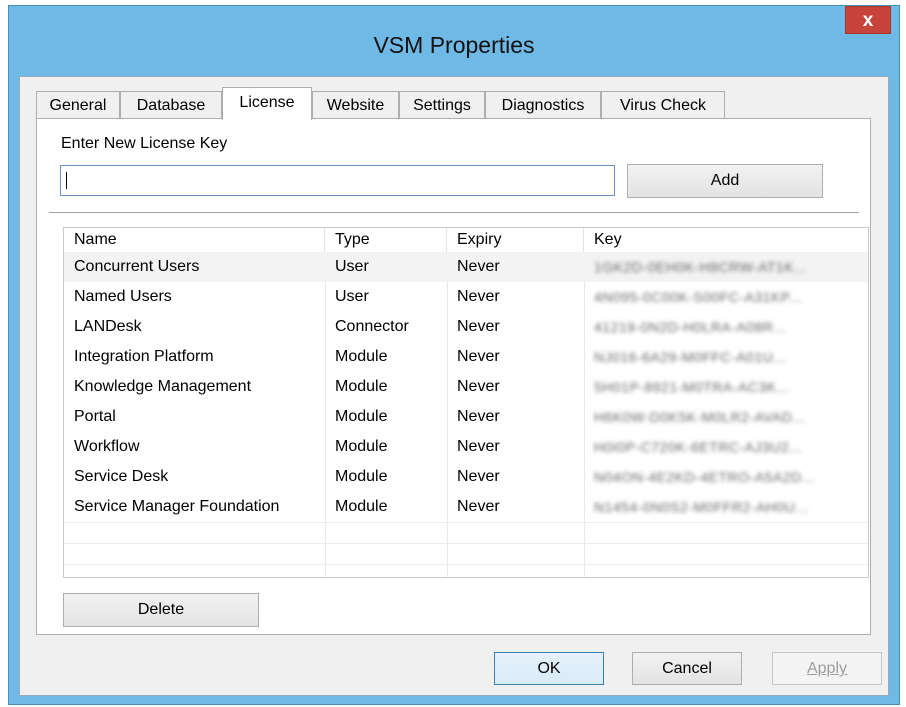 Image resolution: width=906 pixels, height=707 pixels. Describe the element at coordinates (337, 180) in the screenshot. I see `license-key-input` at that location.